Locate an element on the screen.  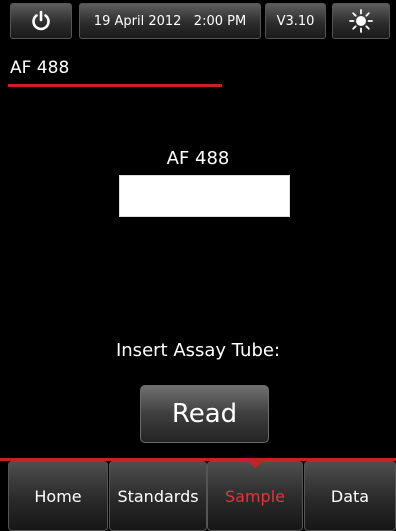
nav-standards-button: Standards is located at coordinates (158, 496).